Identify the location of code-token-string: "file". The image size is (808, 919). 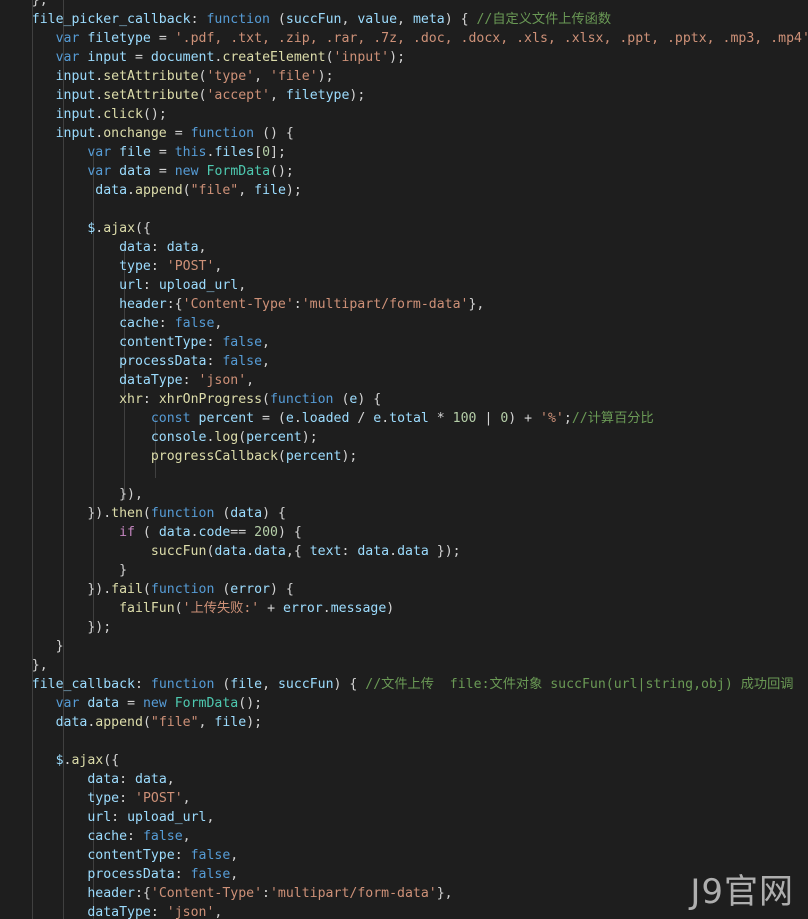
(214, 190).